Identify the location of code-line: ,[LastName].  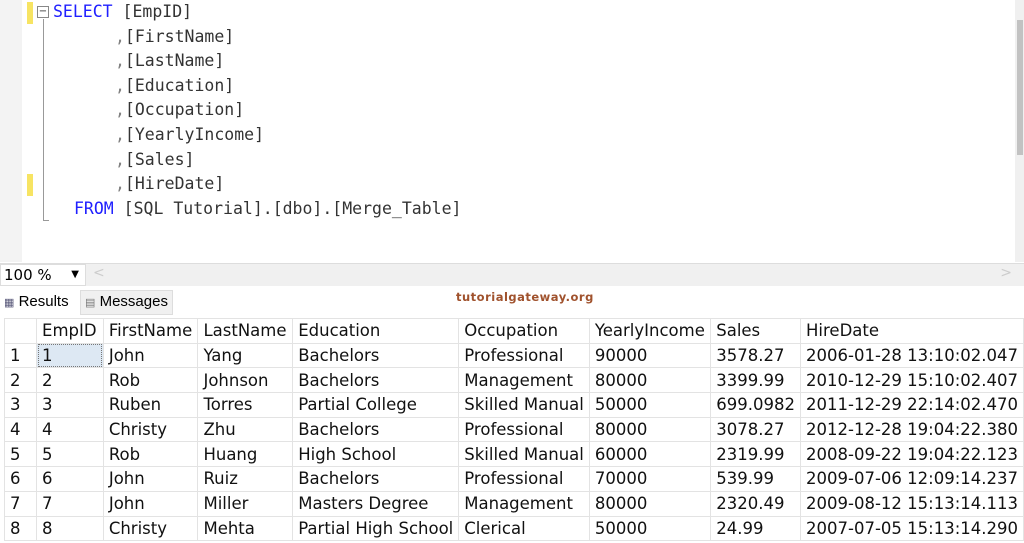
(169, 61).